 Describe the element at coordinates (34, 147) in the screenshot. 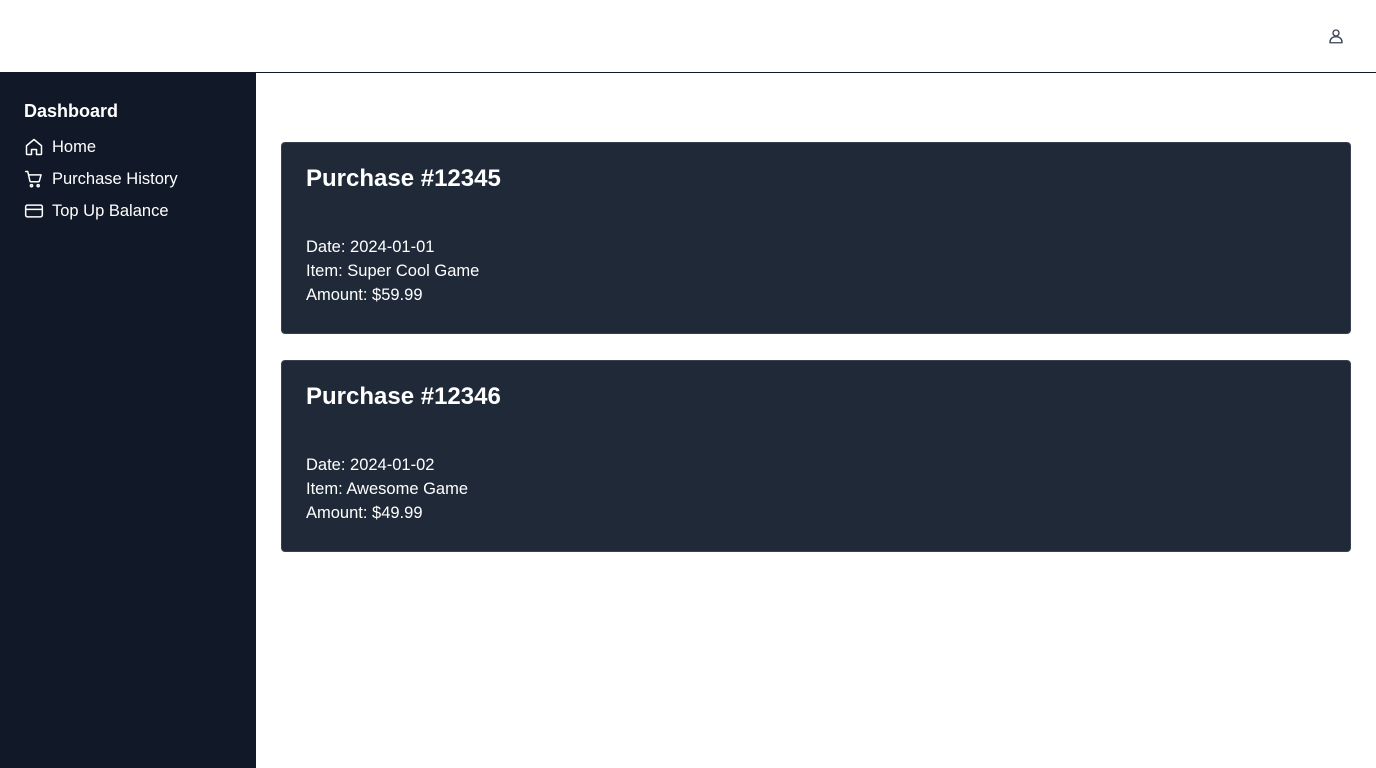

I see `home-icon` at that location.